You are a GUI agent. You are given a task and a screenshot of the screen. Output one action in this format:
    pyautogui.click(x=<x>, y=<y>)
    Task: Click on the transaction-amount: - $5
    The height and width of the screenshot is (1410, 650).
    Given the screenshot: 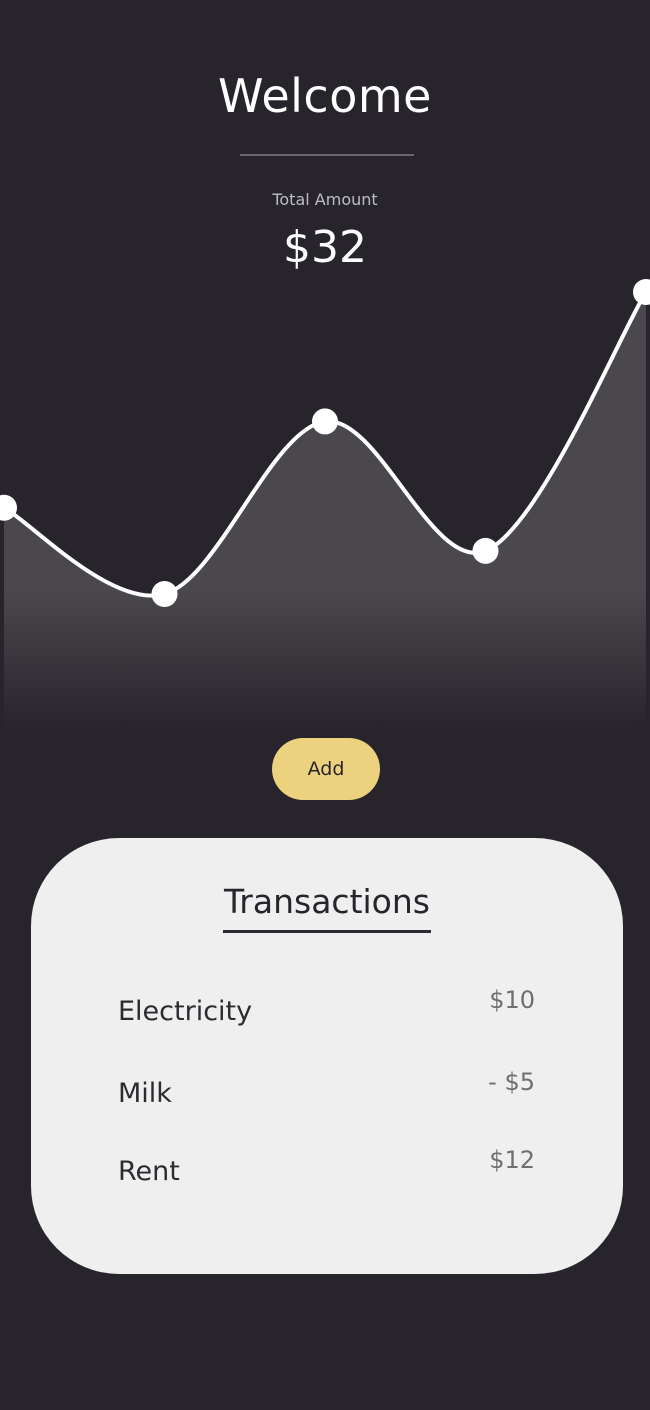 What is the action you would take?
    pyautogui.click(x=511, y=1082)
    